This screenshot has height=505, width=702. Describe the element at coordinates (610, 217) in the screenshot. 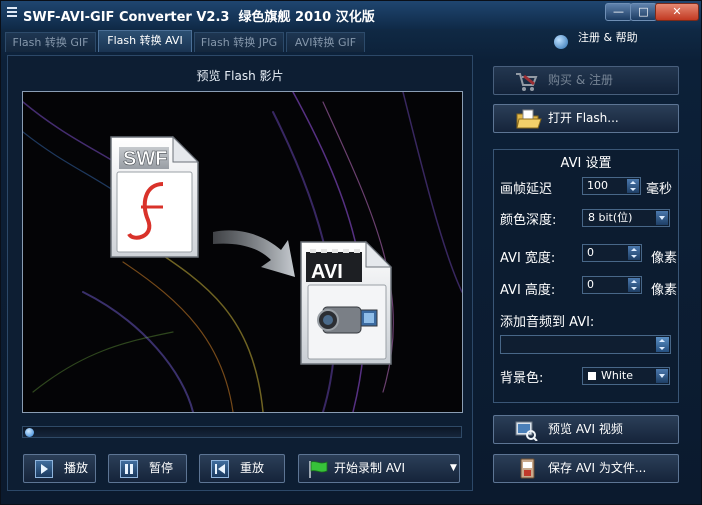

I see `color-depth-value: 8 bit(位)` at that location.